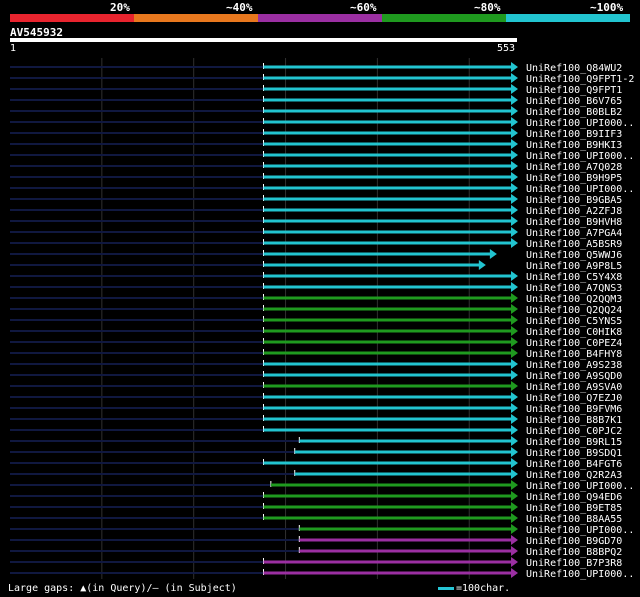  What do you see at coordinates (580, 79) in the screenshot?
I see `hit-label: UniRef100_Q9FPT1-2` at bounding box center [580, 79].